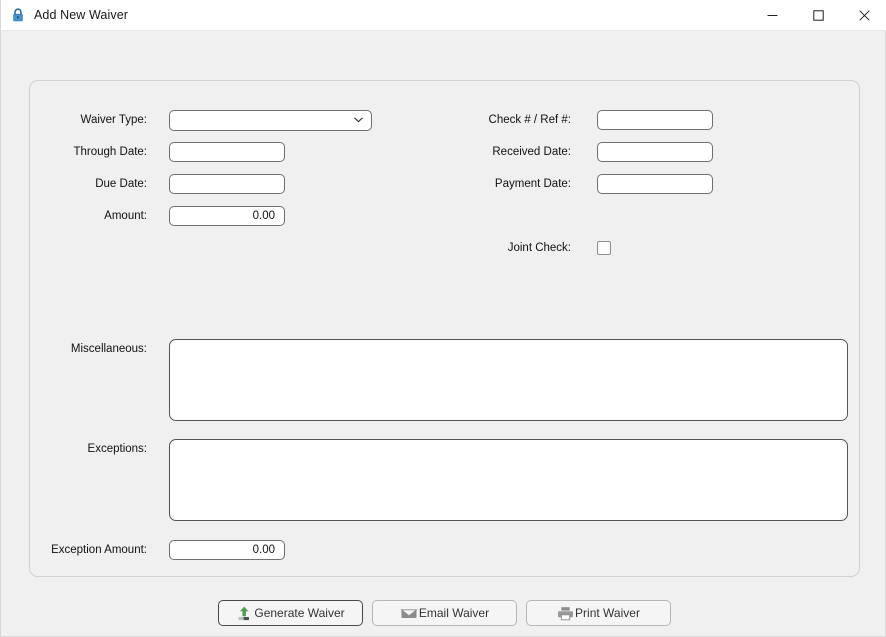 The width and height of the screenshot is (886, 637). I want to click on window-controls, so click(817, 15).